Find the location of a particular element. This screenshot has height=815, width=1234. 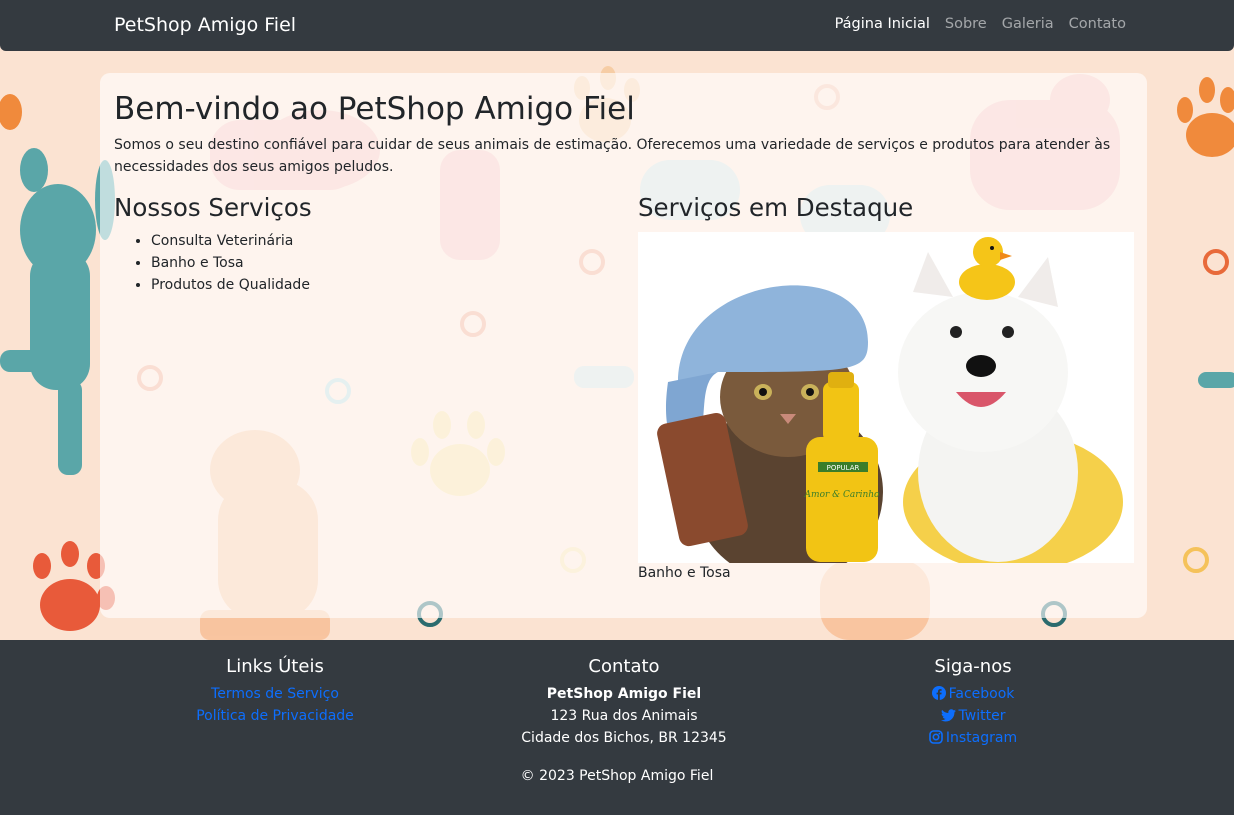

service-item-grooming: Banho e Tosa is located at coordinates (230, 263).